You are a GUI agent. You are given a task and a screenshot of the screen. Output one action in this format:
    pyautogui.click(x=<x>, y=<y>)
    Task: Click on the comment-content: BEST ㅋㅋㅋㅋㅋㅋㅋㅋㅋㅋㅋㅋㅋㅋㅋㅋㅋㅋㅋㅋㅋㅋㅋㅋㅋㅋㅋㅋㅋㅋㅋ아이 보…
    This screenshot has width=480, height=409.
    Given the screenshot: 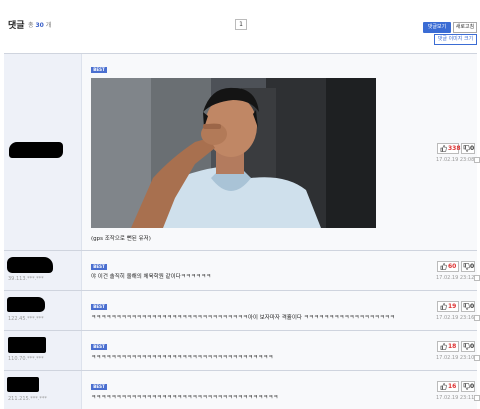 What is the action you would take?
    pyautogui.click(x=255, y=310)
    